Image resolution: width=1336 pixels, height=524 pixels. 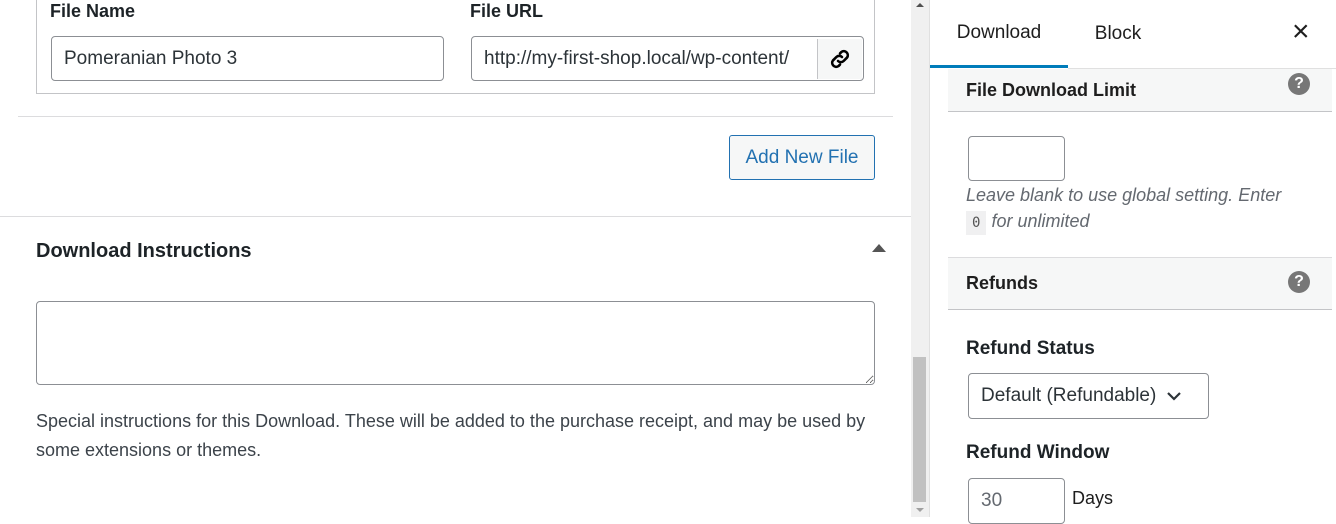 I want to click on refund-status-select: Default (Refundable), so click(x=1088, y=396).